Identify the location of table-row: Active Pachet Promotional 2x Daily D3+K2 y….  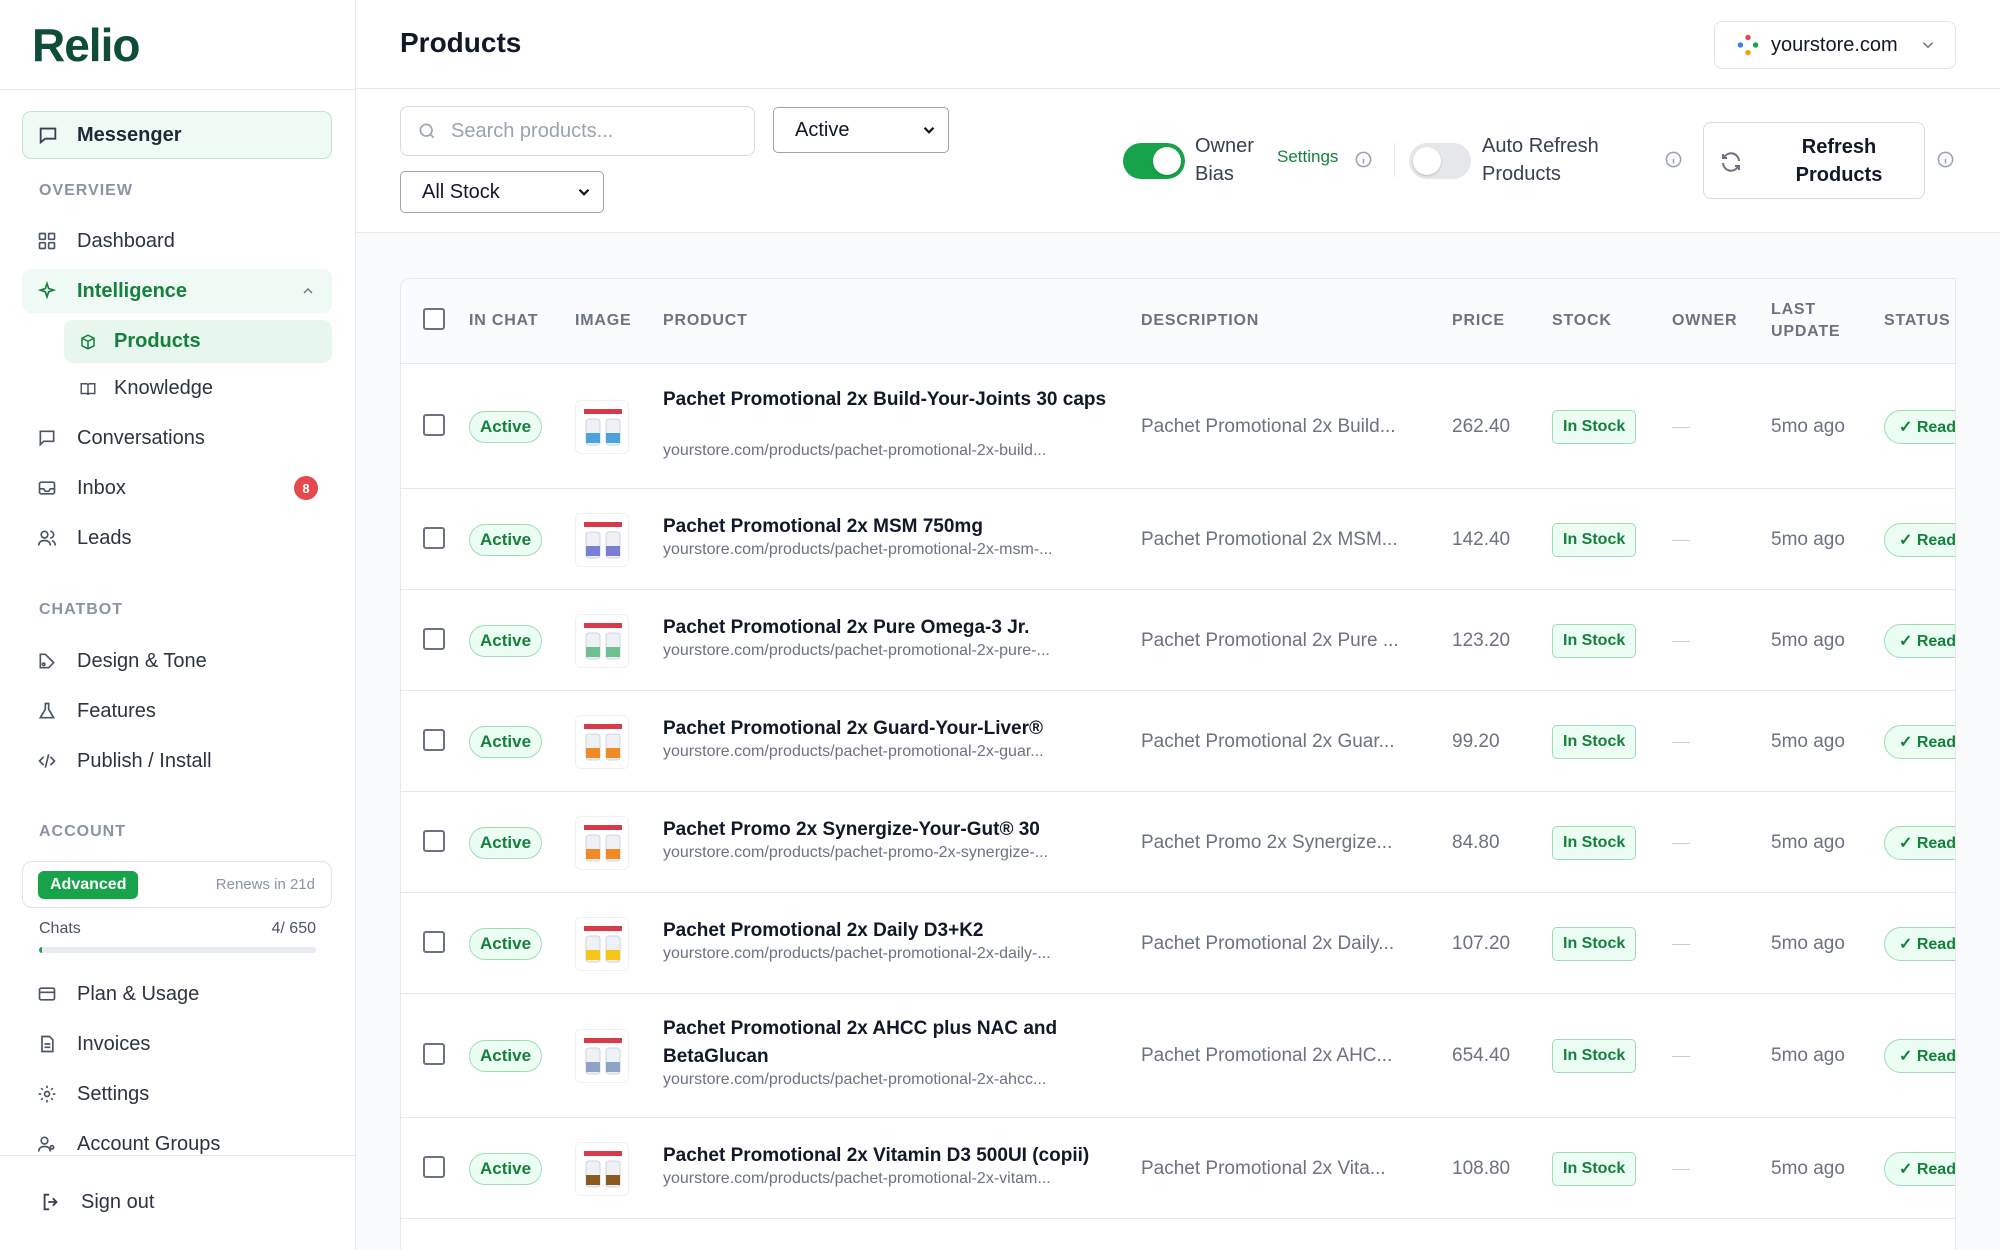
(1178, 943).